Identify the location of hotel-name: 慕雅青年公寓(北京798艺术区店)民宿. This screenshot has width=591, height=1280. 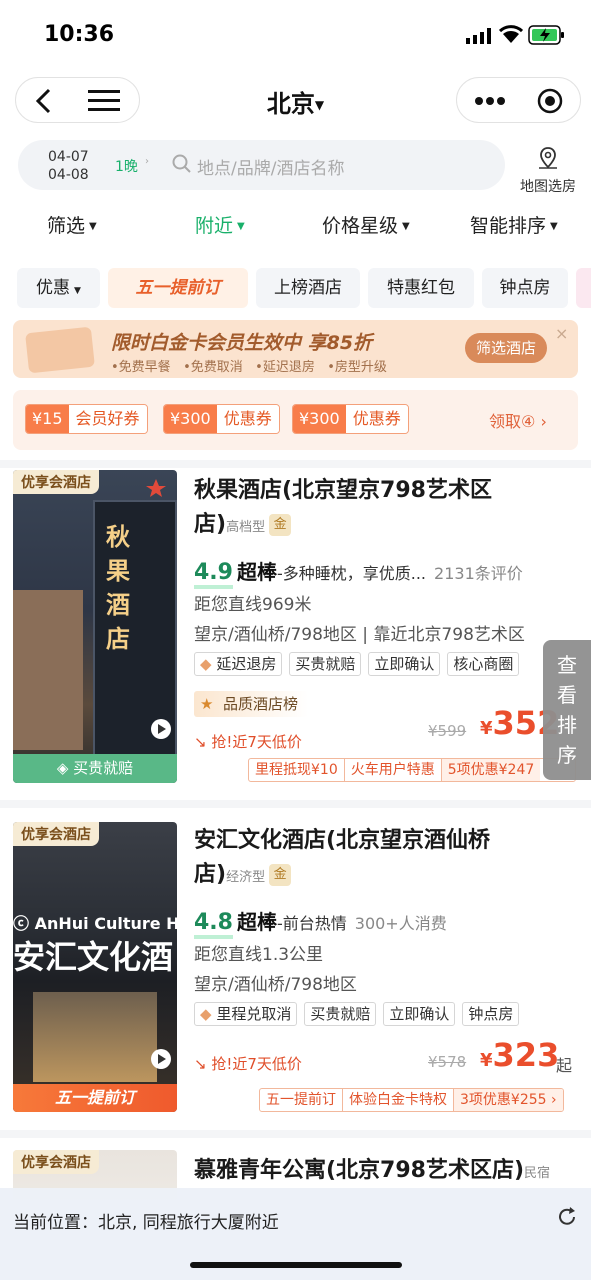
(372, 1172).